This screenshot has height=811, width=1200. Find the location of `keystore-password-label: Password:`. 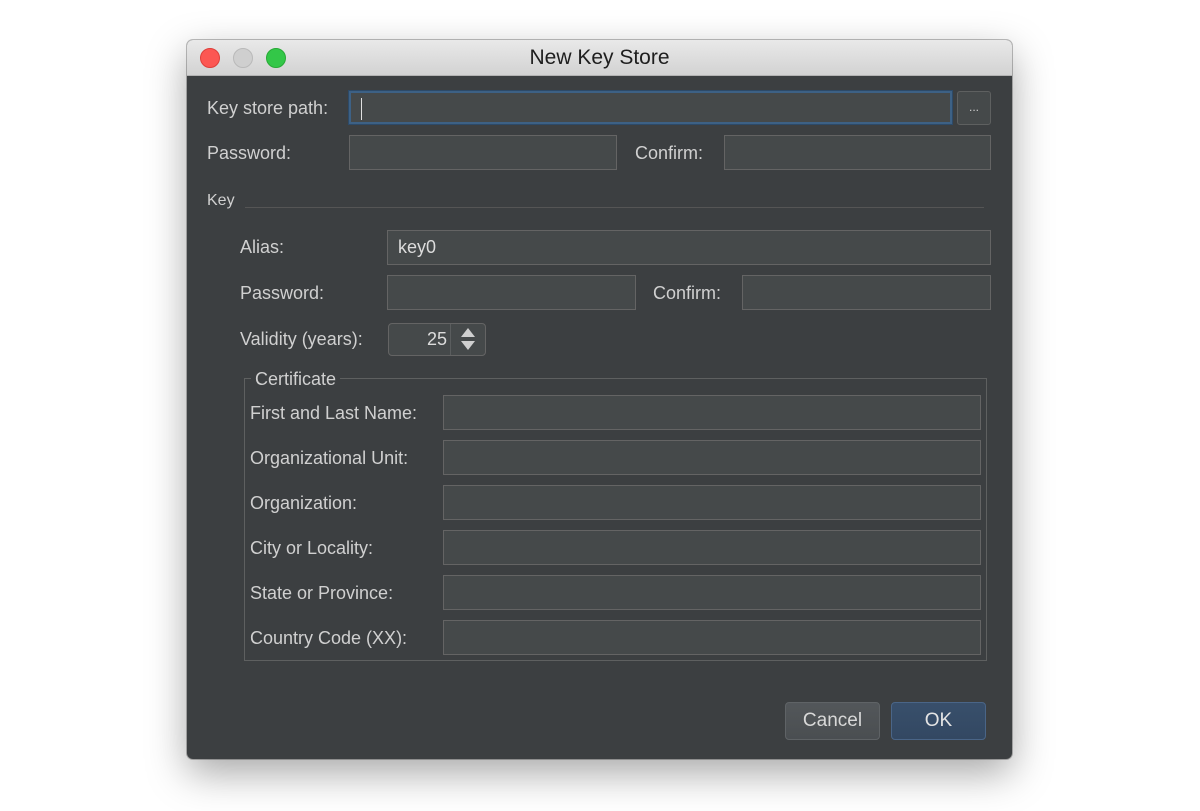

keystore-password-label: Password: is located at coordinates (249, 153).